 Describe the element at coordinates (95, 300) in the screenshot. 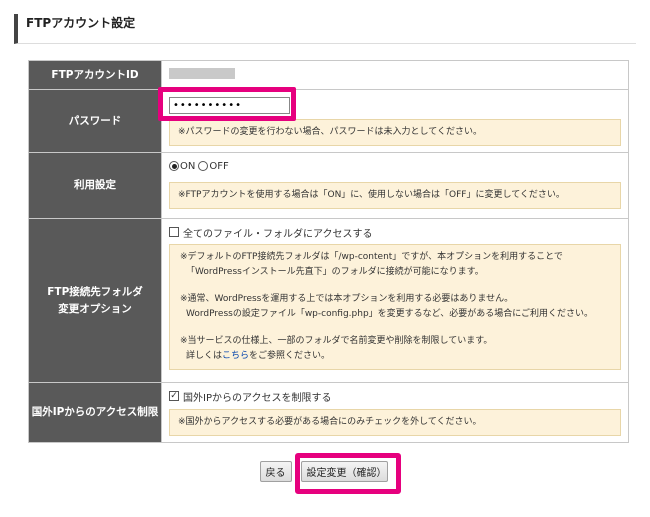

I see `folder-option-label: FTP接続先フォルダ 変更オプション` at that location.